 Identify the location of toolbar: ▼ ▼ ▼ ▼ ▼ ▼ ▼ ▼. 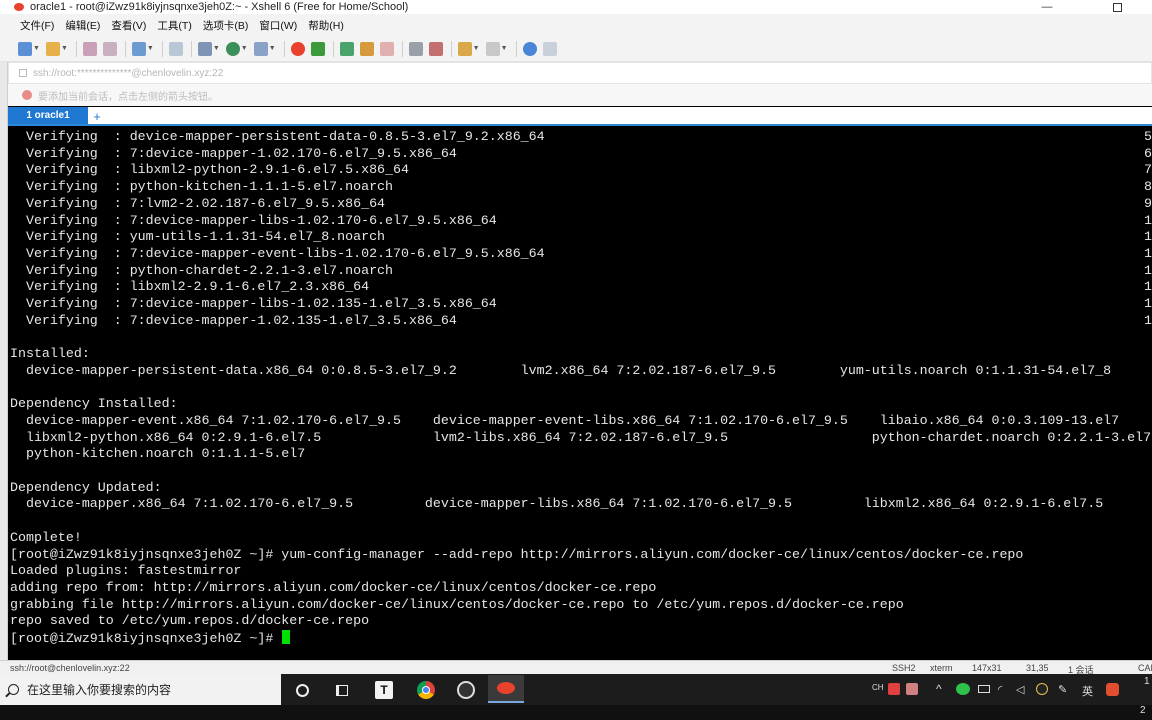
(576, 49).